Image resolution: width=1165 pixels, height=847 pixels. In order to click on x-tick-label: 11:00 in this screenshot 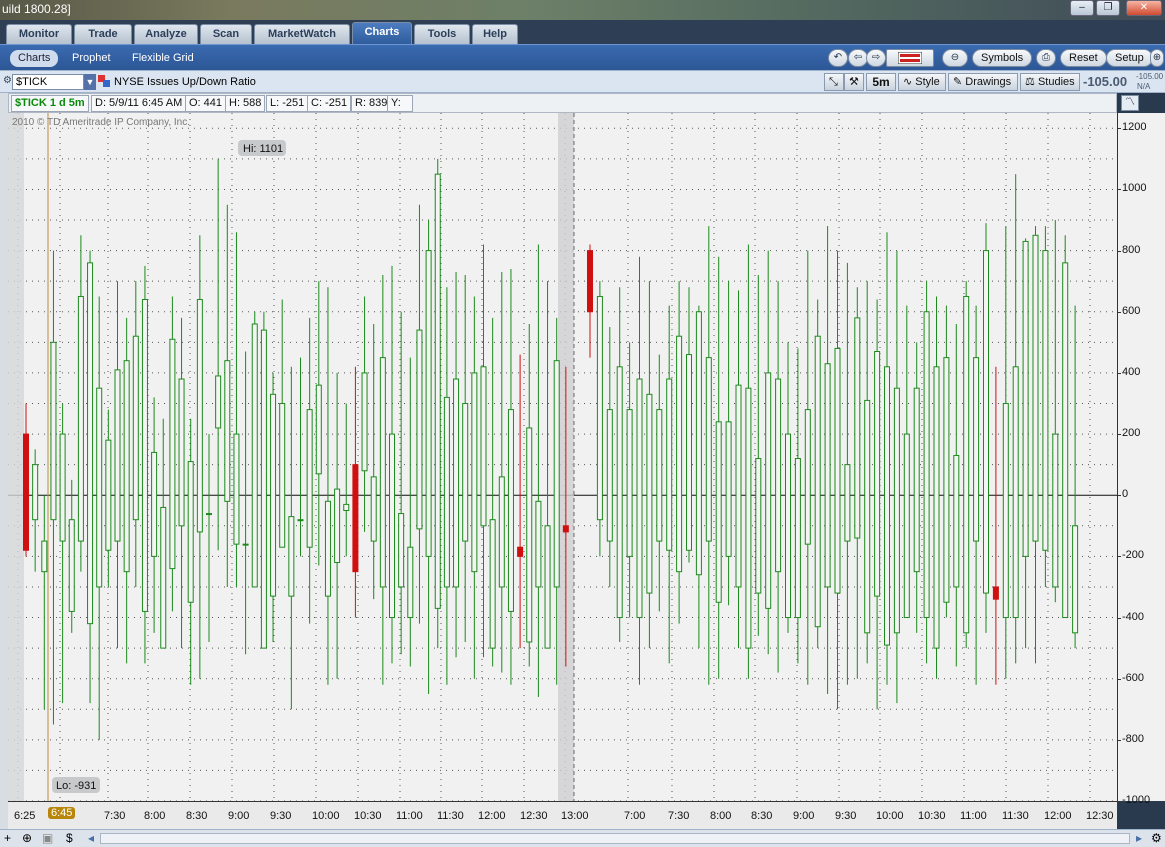, I will do `click(973, 816)`.